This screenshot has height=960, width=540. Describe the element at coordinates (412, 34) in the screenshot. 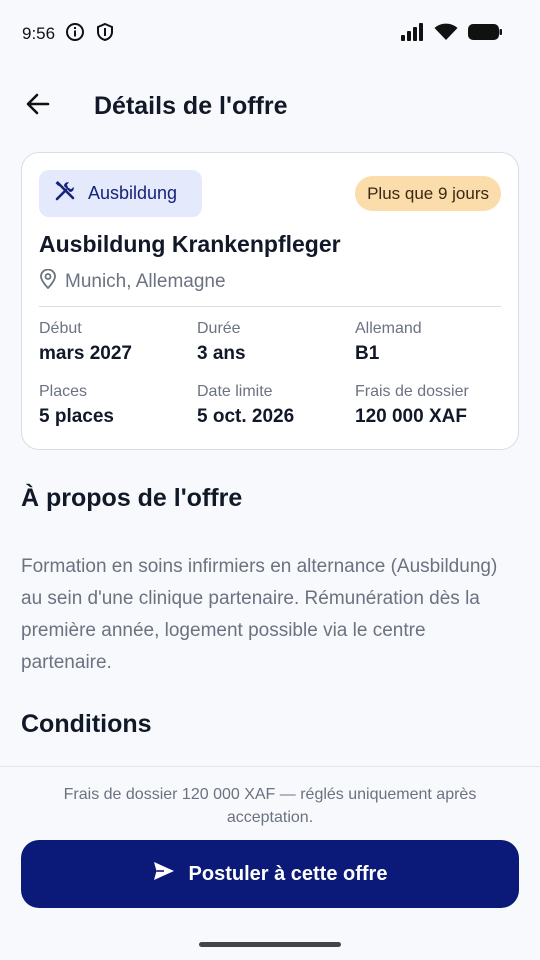

I see `signal-icon` at that location.